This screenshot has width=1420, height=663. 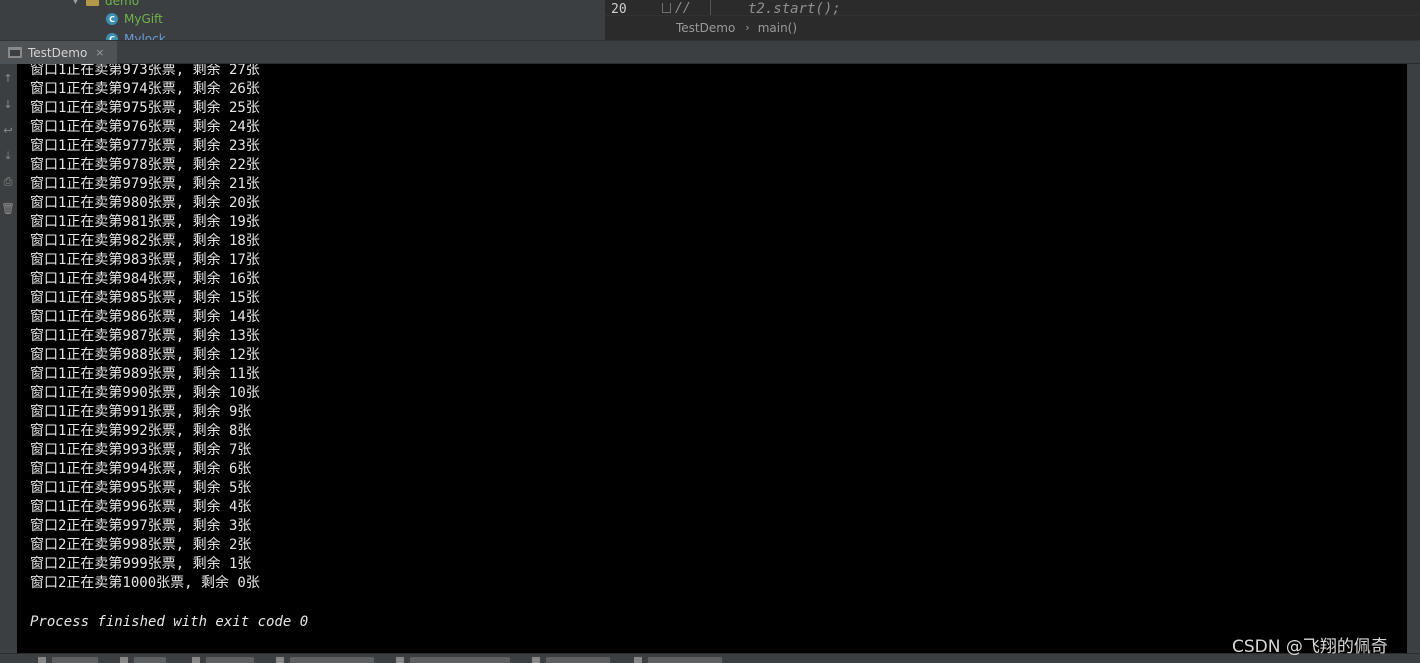 What do you see at coordinates (460, 660) in the screenshot?
I see `version-control-tab` at bounding box center [460, 660].